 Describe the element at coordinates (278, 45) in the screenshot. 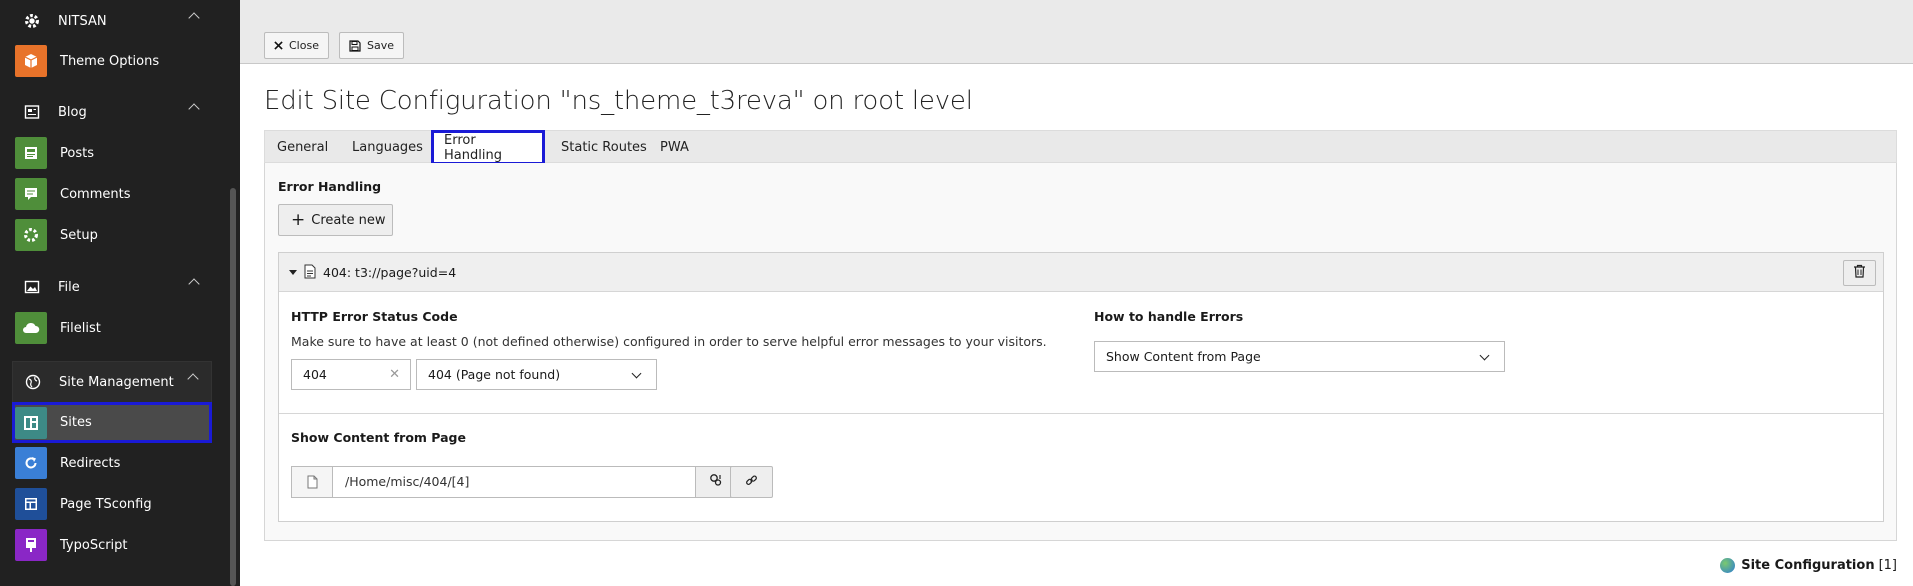

I see `close-icon` at that location.